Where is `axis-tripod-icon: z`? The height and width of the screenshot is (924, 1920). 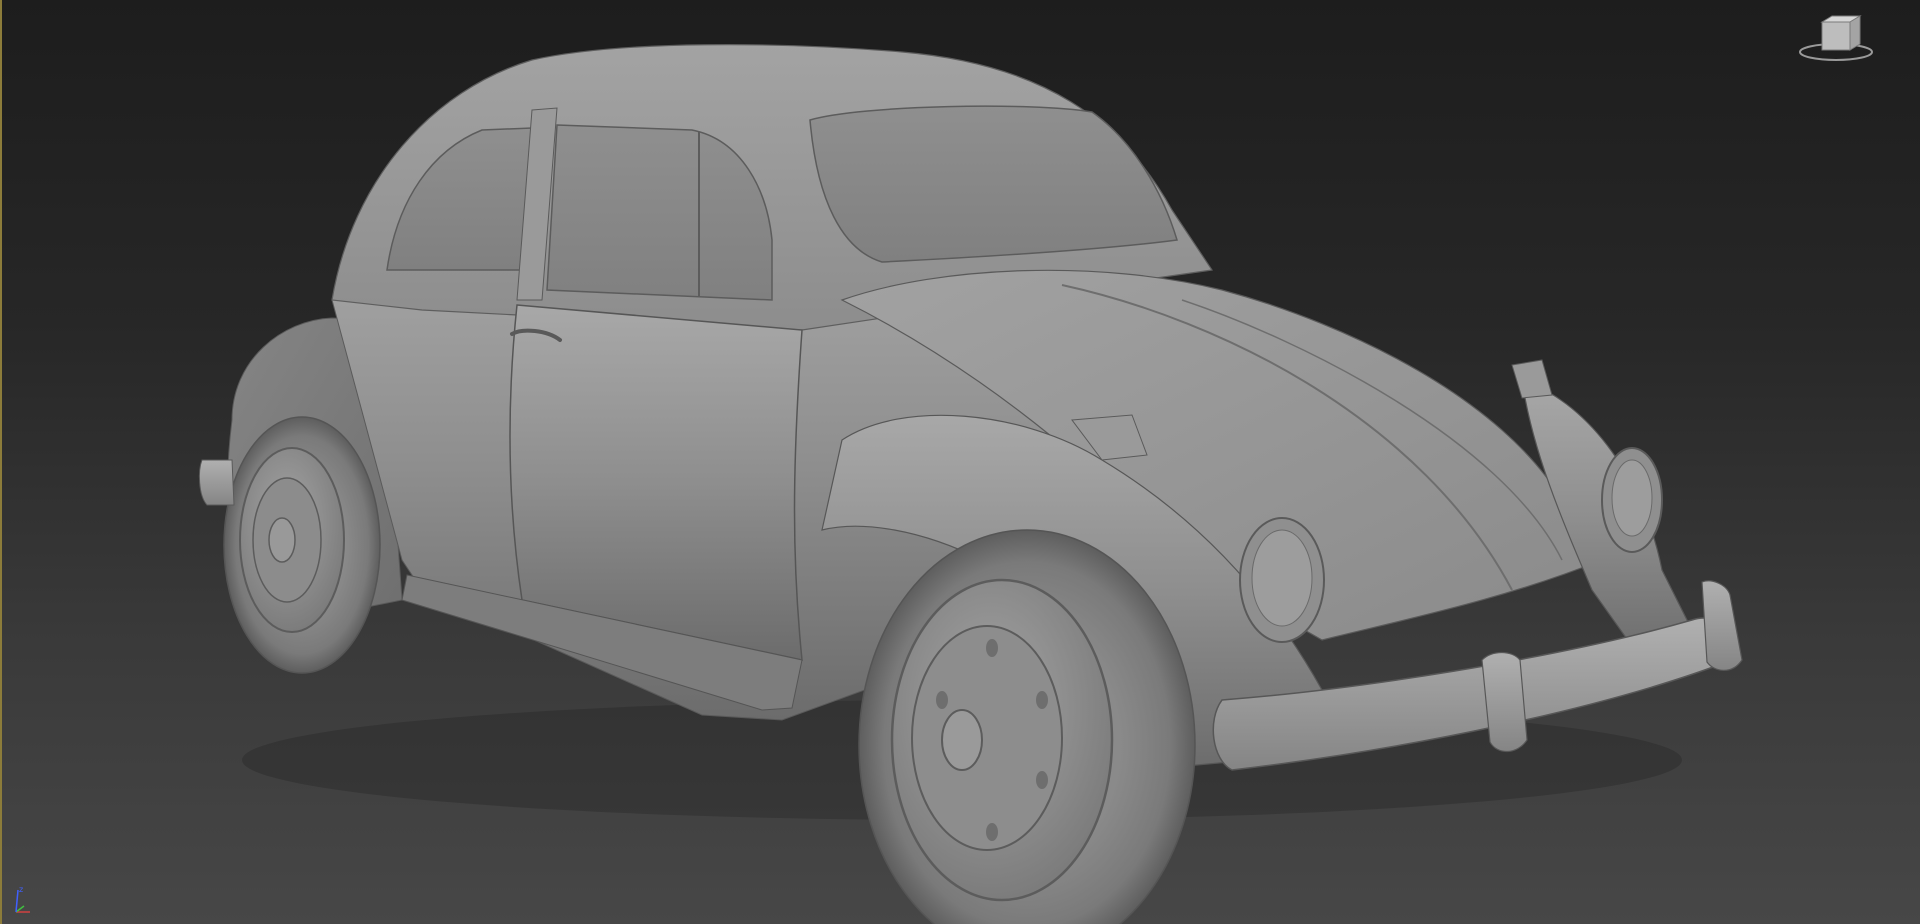
axis-tripod-icon: z is located at coordinates (22, 899).